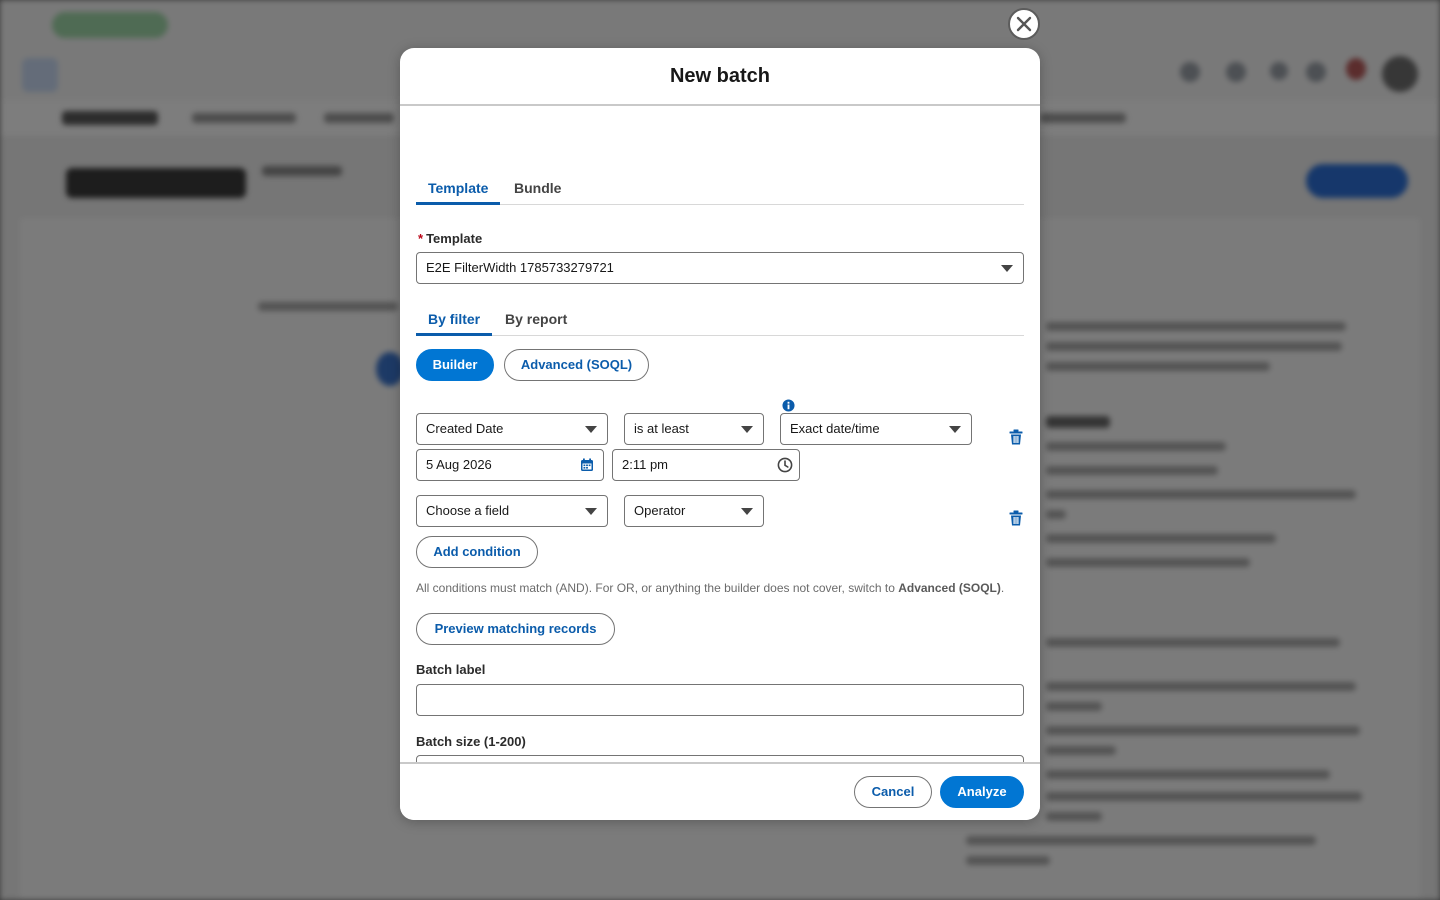 Image resolution: width=1440 pixels, height=900 pixels. Describe the element at coordinates (720, 791) in the screenshot. I see `modal-footer: Cancel Analyze` at that location.